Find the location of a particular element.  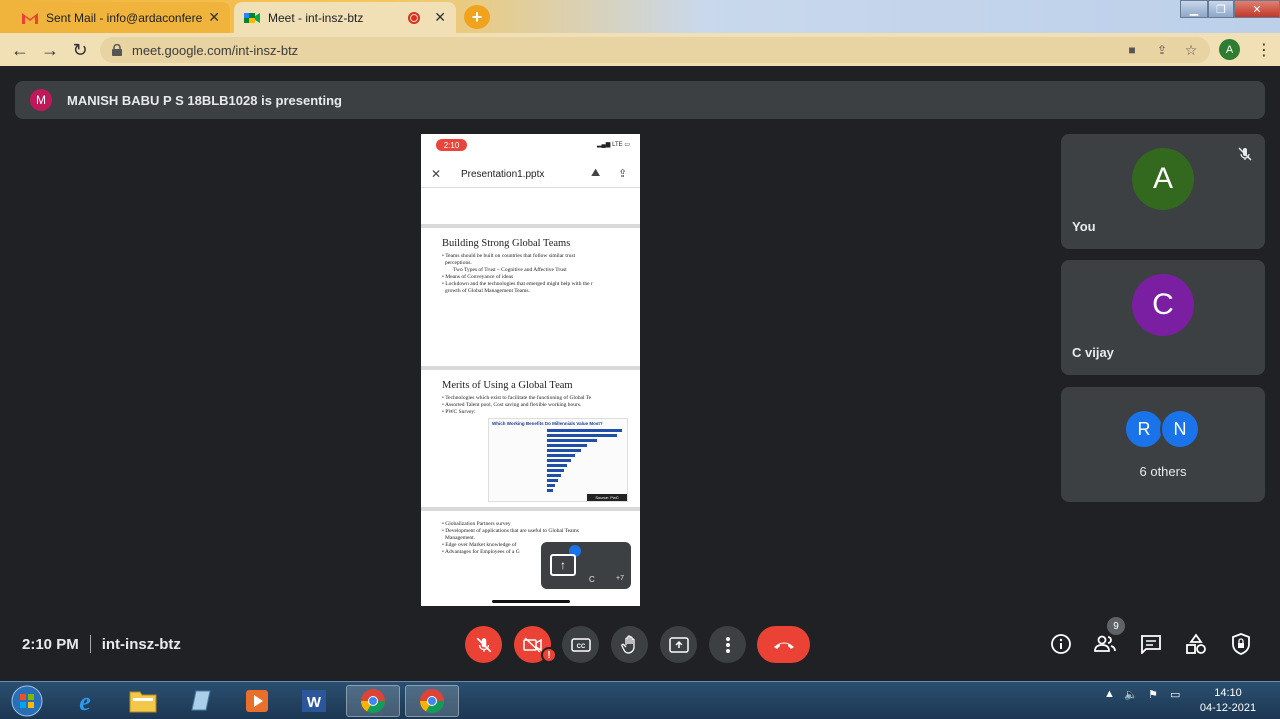

participant-name: C vijay is located at coordinates (1093, 352).